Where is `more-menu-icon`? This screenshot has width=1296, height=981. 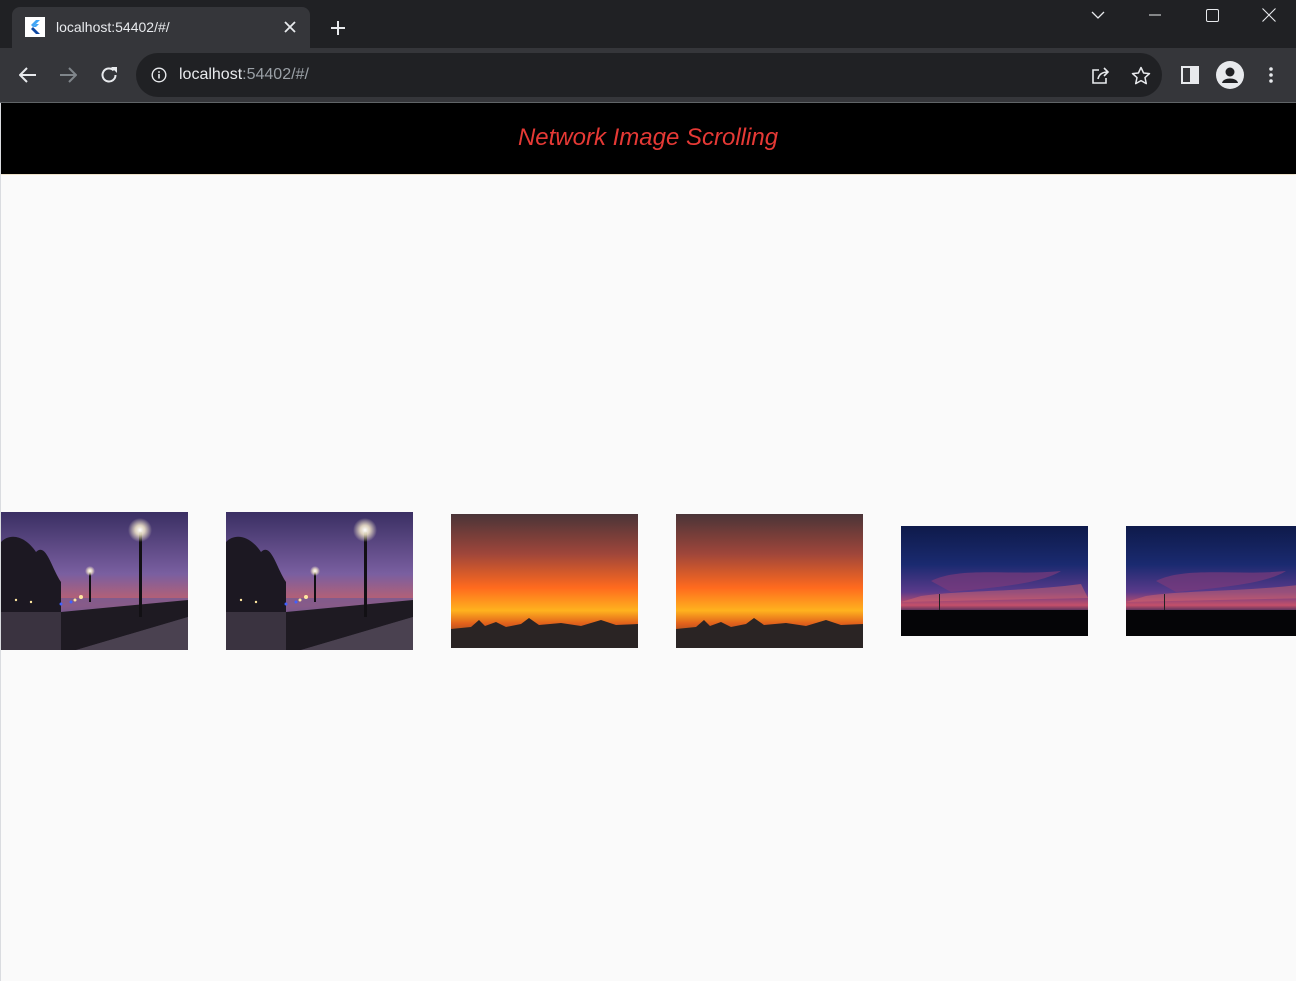
more-menu-icon is located at coordinates (1271, 75).